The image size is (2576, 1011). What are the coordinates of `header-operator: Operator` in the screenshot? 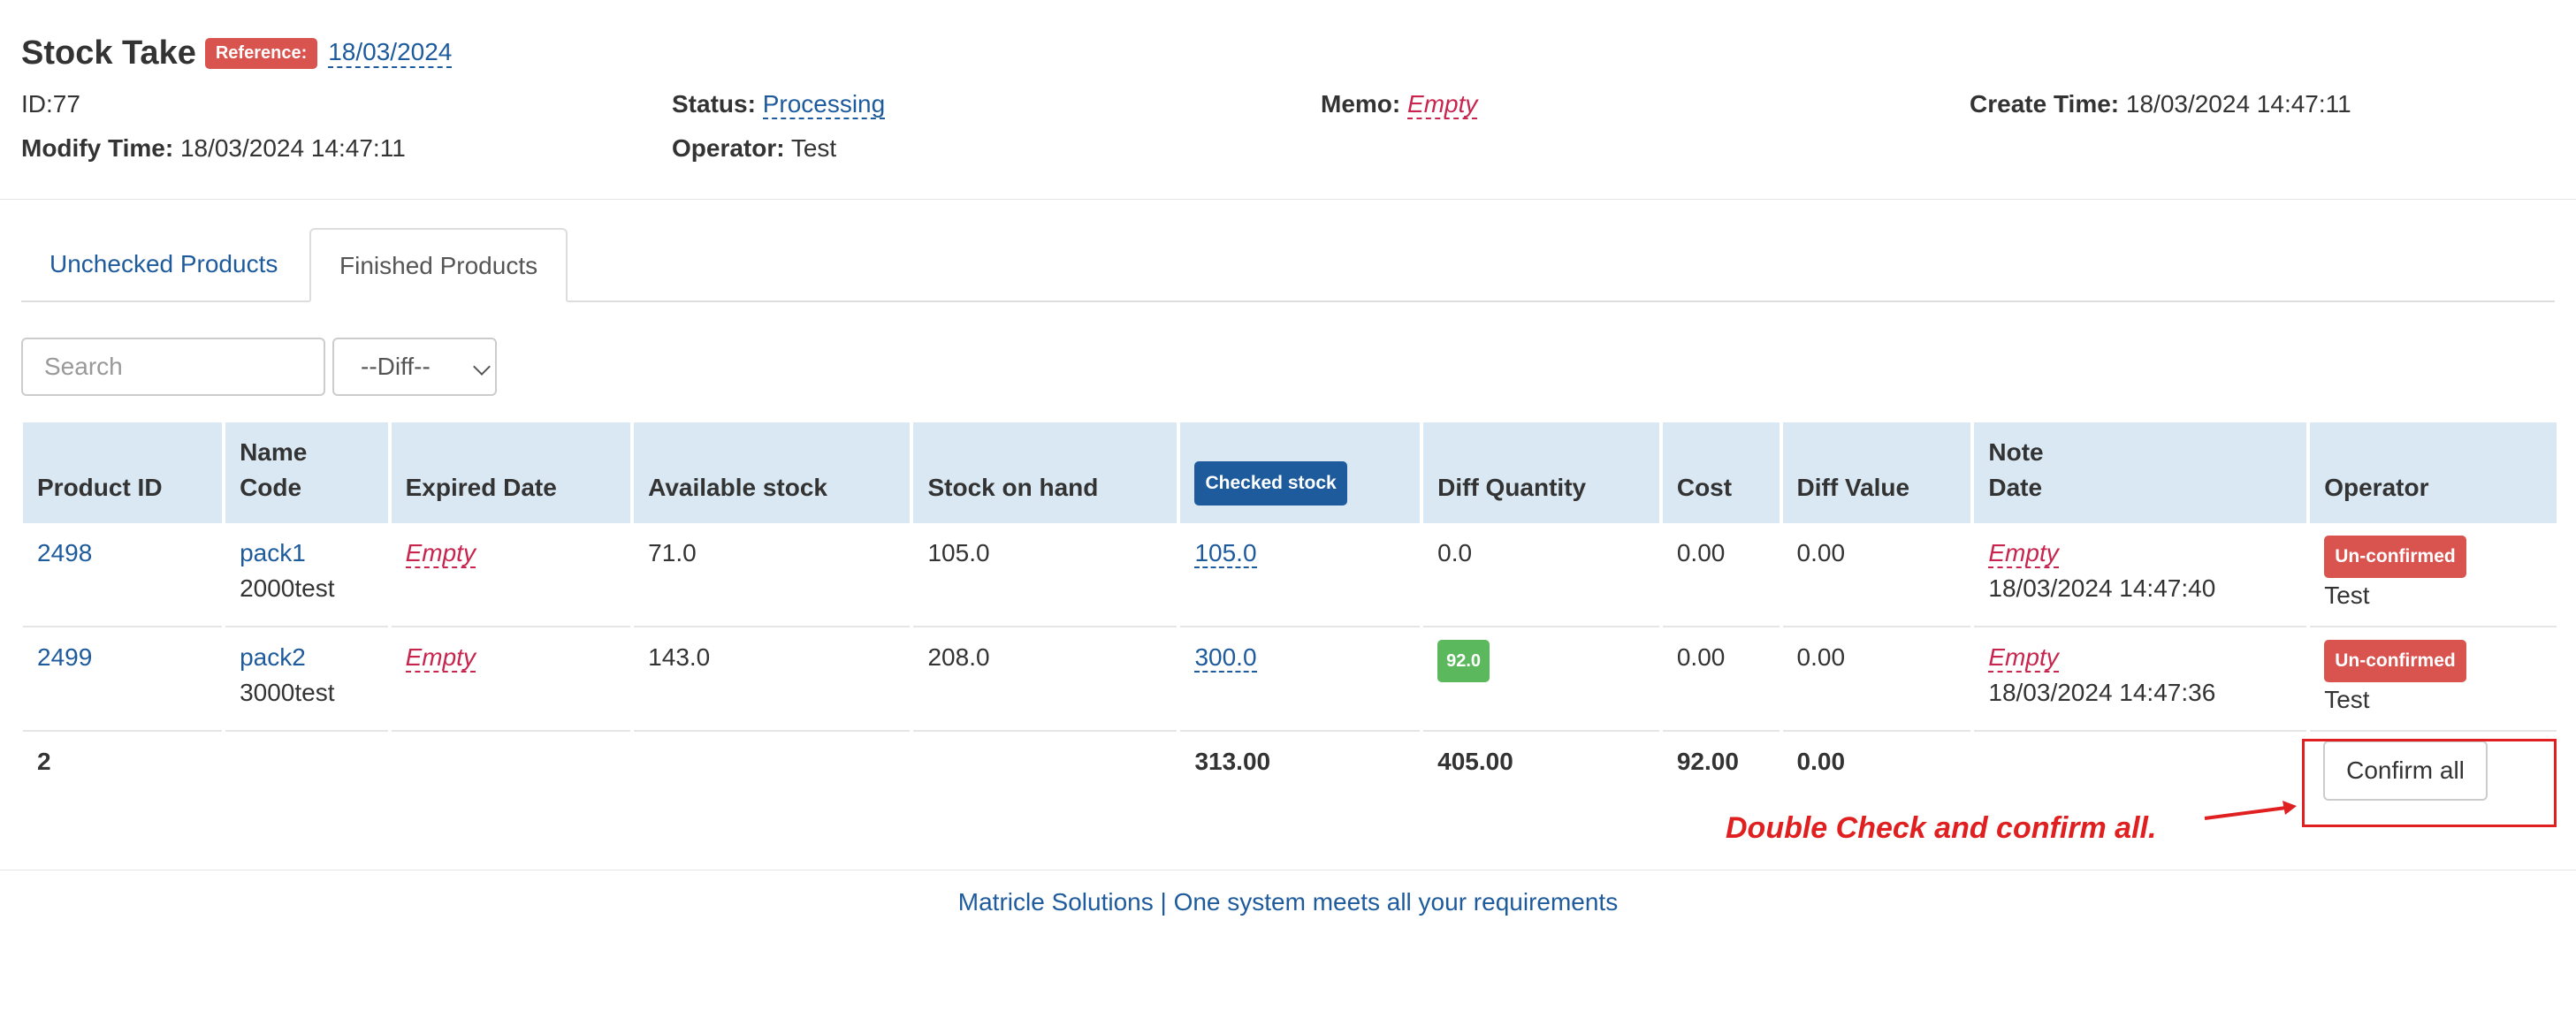 It's located at (2433, 473).